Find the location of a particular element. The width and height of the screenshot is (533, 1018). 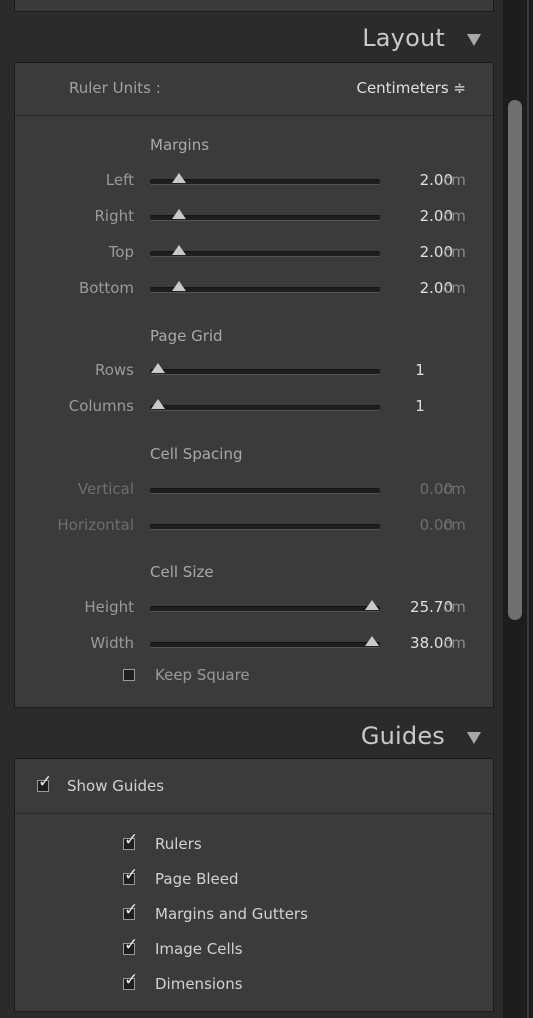

cell-size-title: Cell Size is located at coordinates (182, 572).